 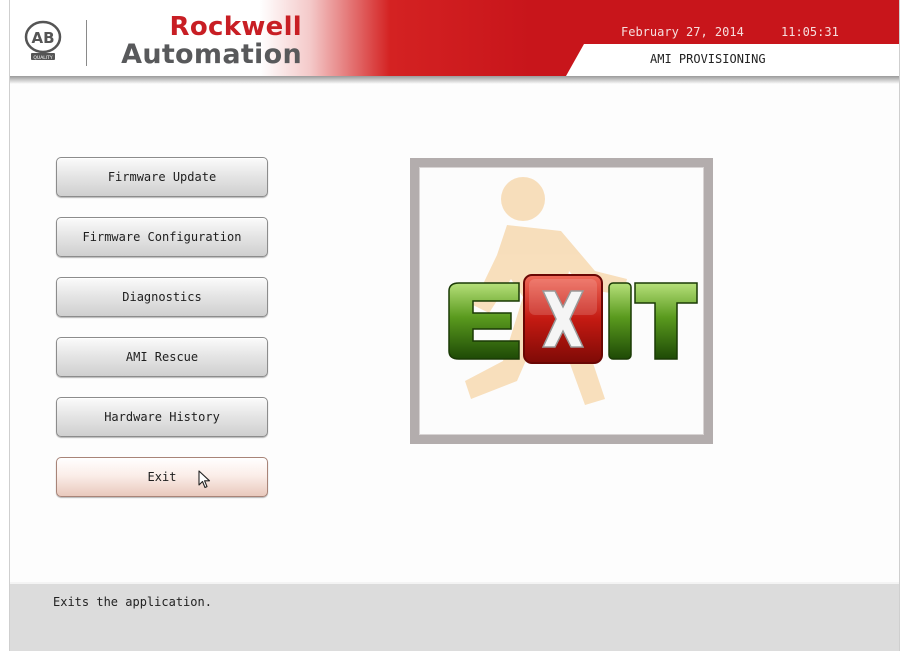 What do you see at coordinates (162, 177) in the screenshot?
I see `firmware-update-button: Firmware Update` at bounding box center [162, 177].